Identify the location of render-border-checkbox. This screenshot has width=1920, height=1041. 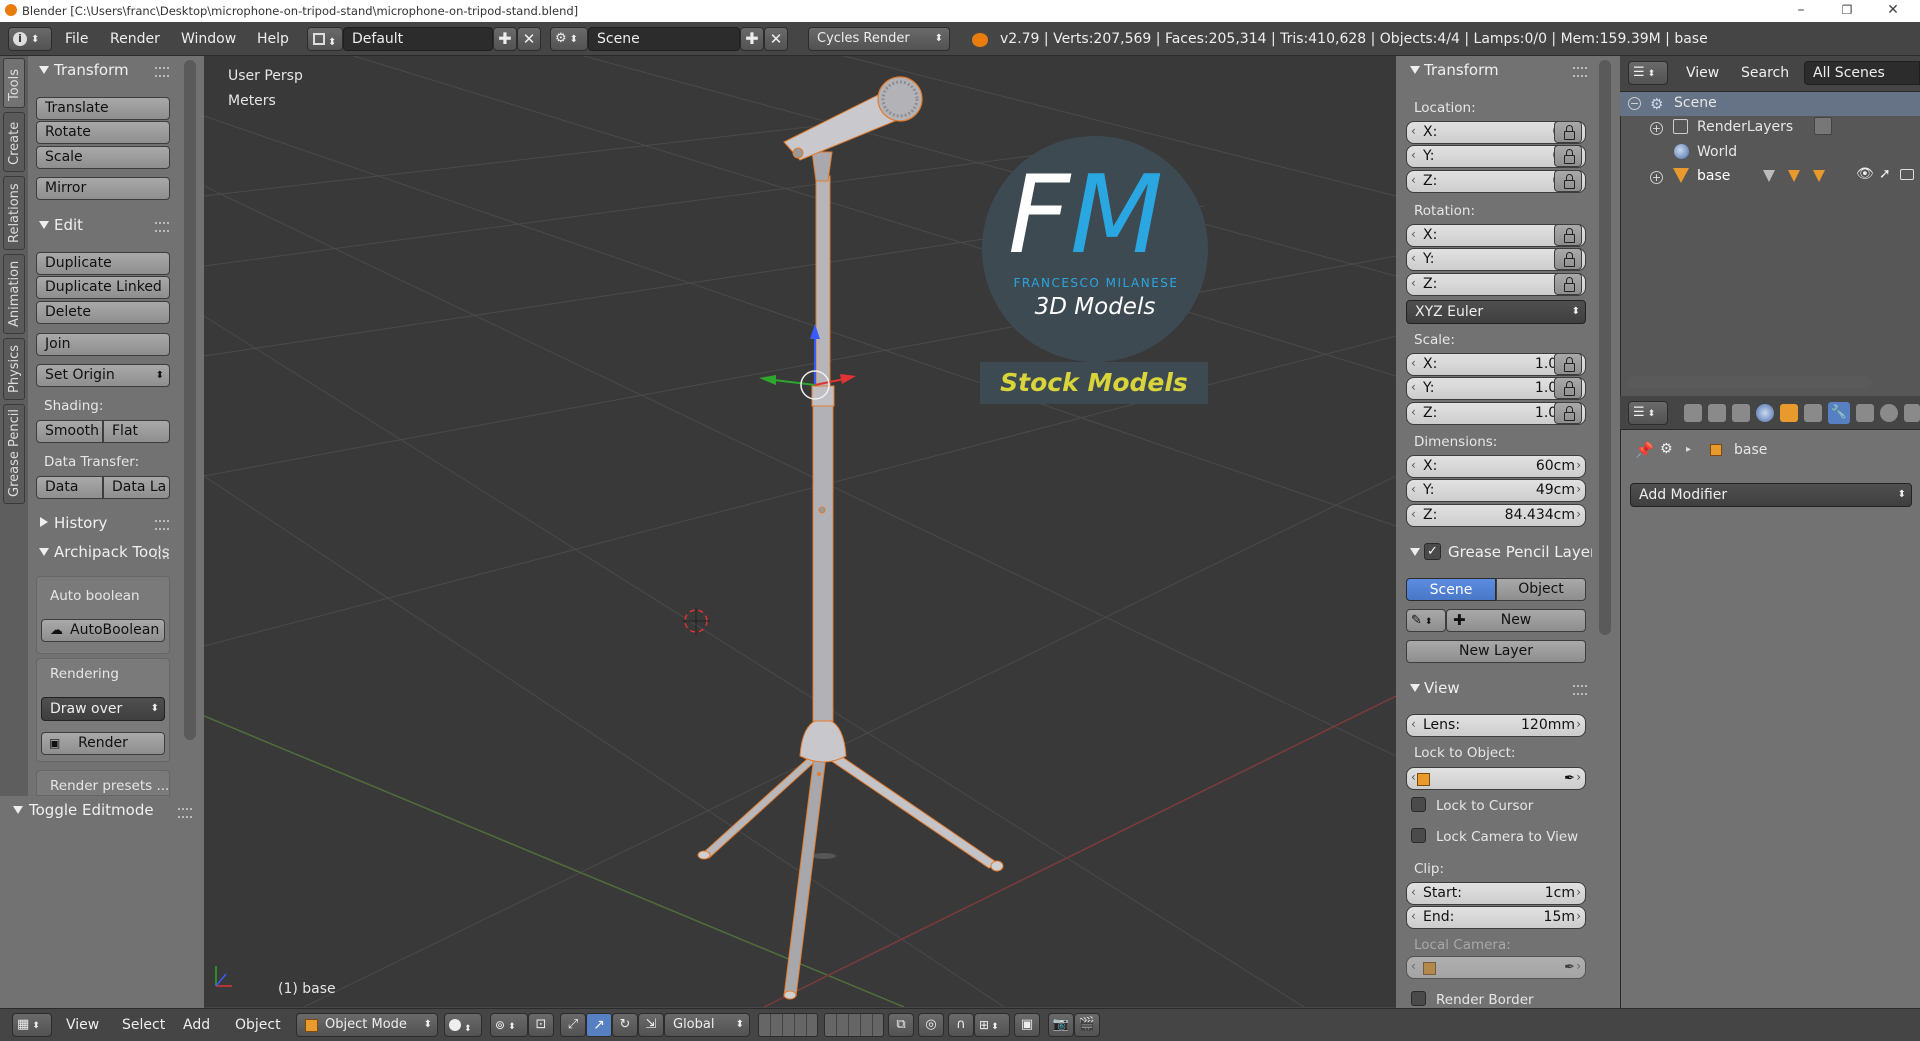
(1418, 998).